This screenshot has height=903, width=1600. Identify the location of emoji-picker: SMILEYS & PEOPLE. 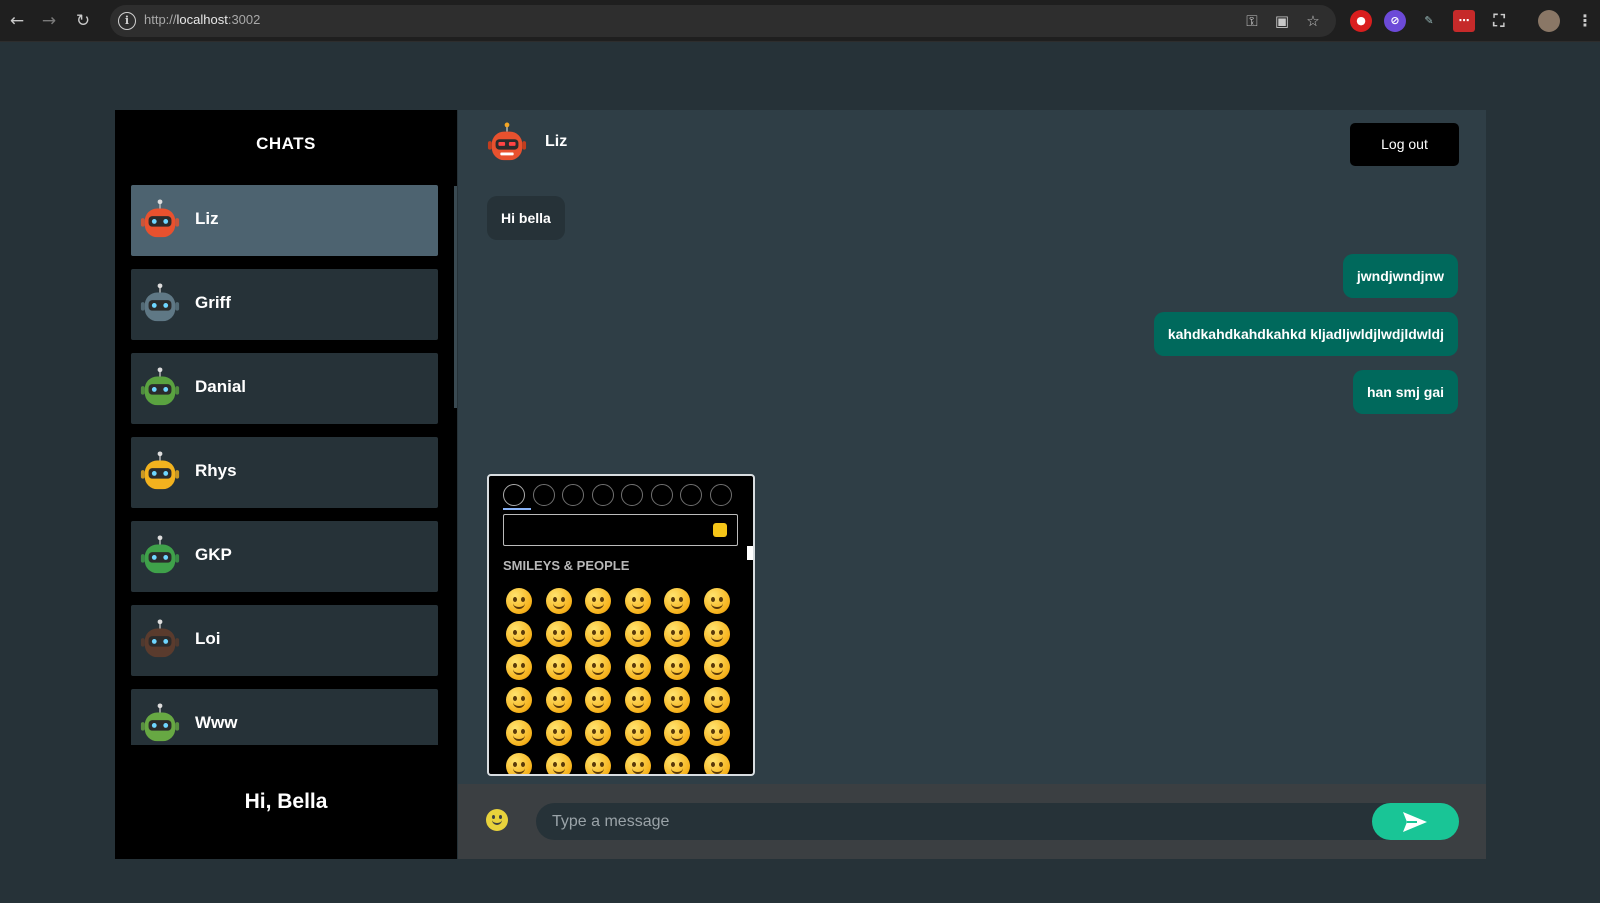
(621, 625).